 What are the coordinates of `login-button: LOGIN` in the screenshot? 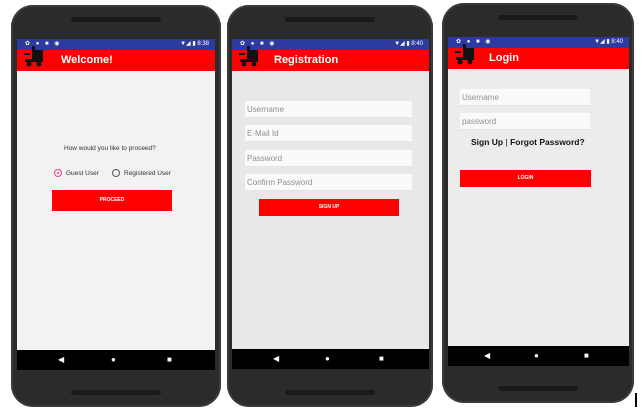 It's located at (525, 178).